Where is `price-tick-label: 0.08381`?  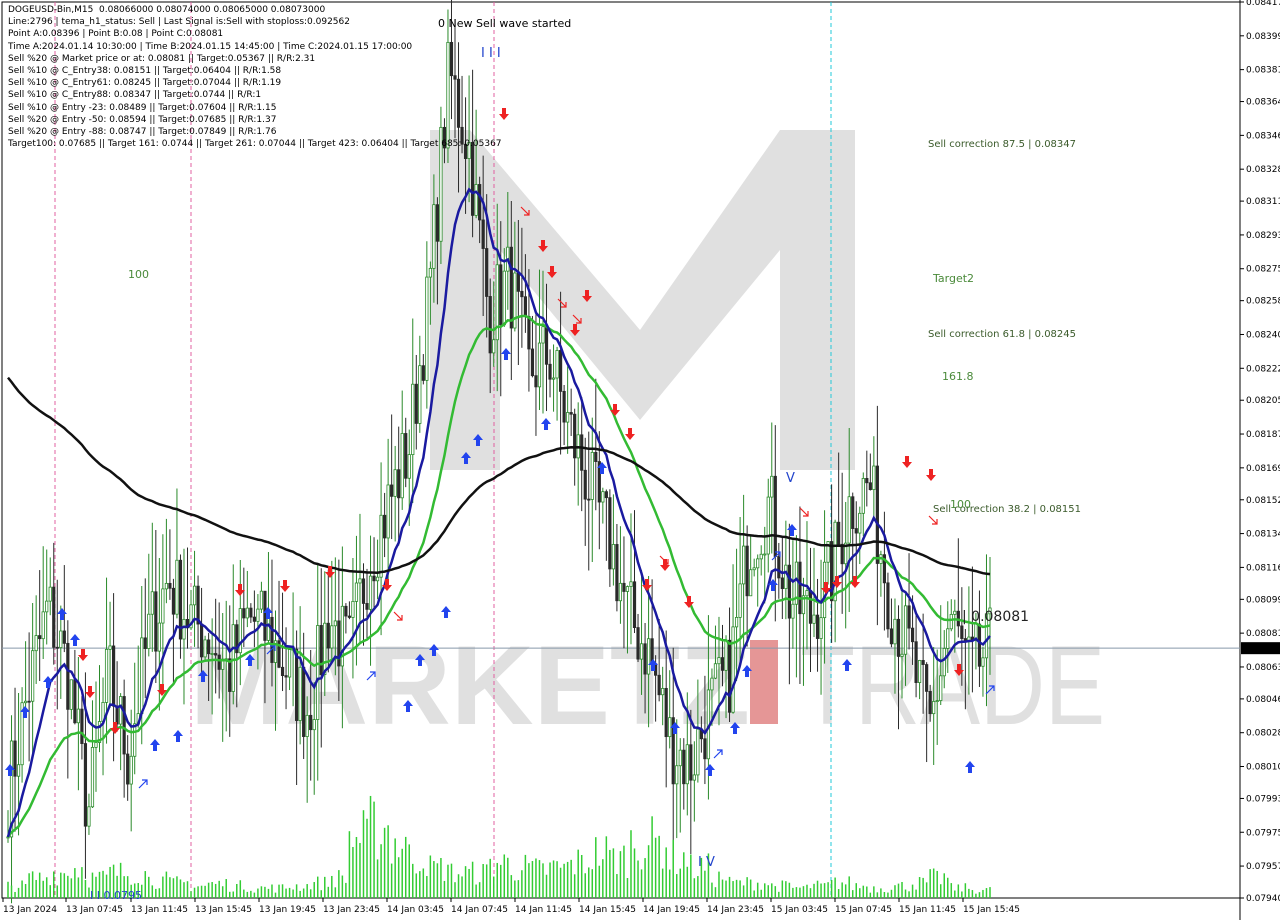
price-tick-label: 0.08381 is located at coordinates (1263, 71).